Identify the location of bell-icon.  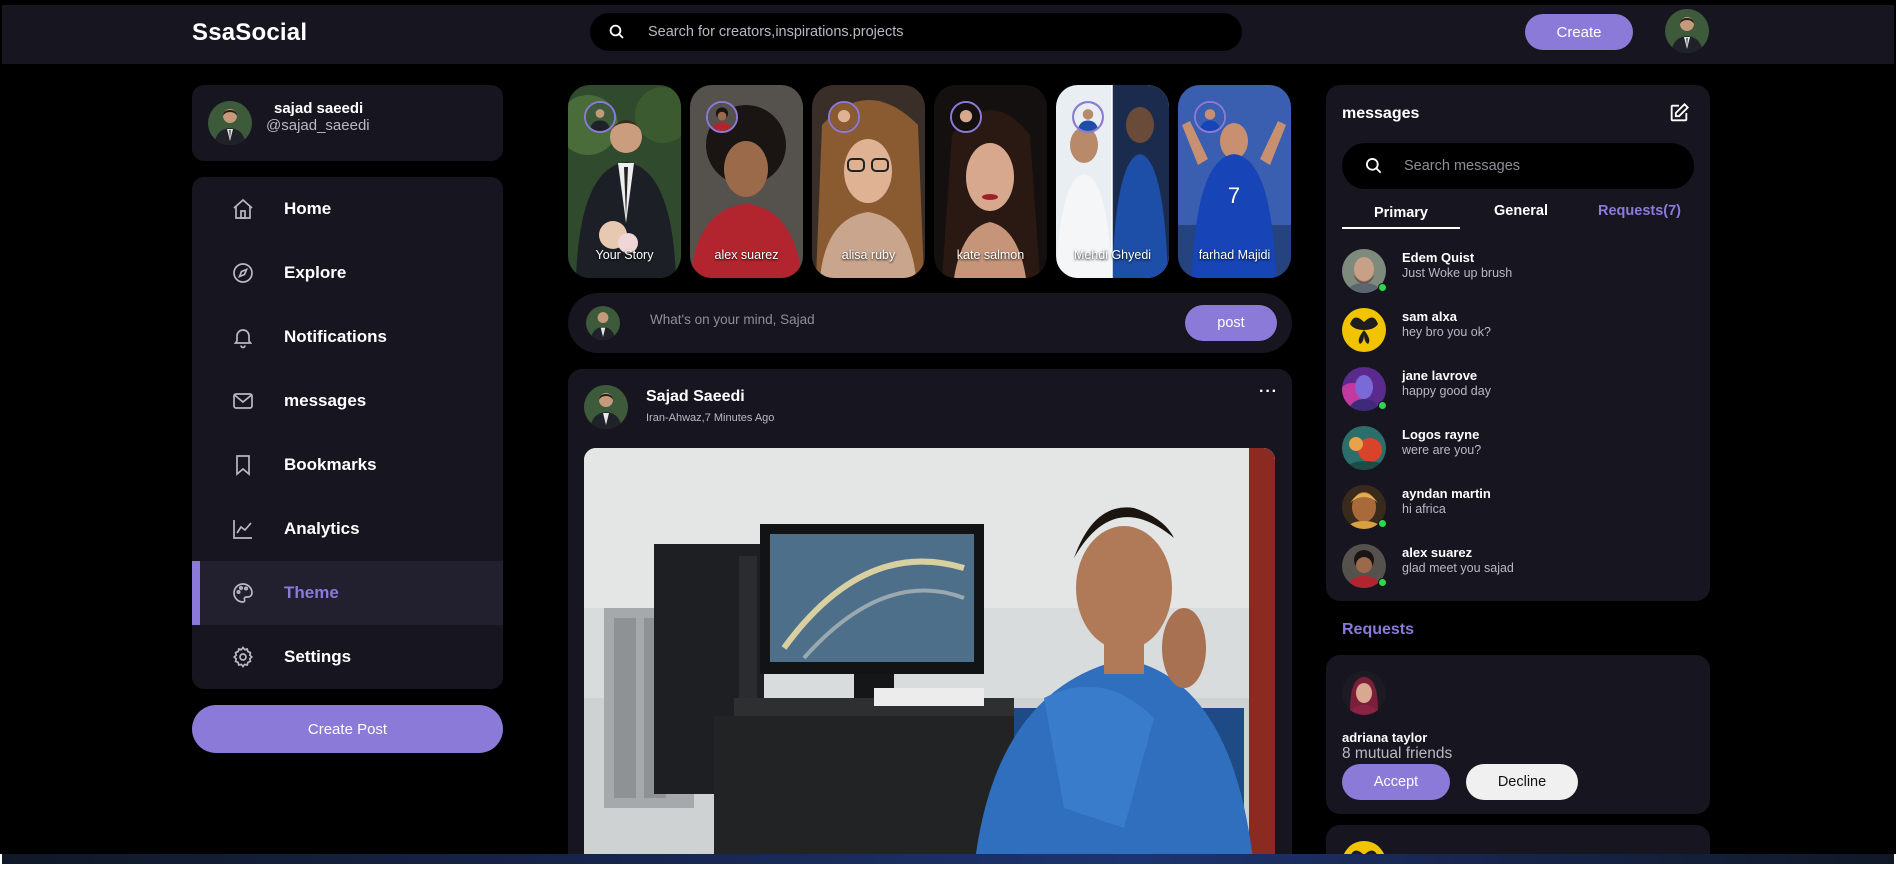
(243, 337).